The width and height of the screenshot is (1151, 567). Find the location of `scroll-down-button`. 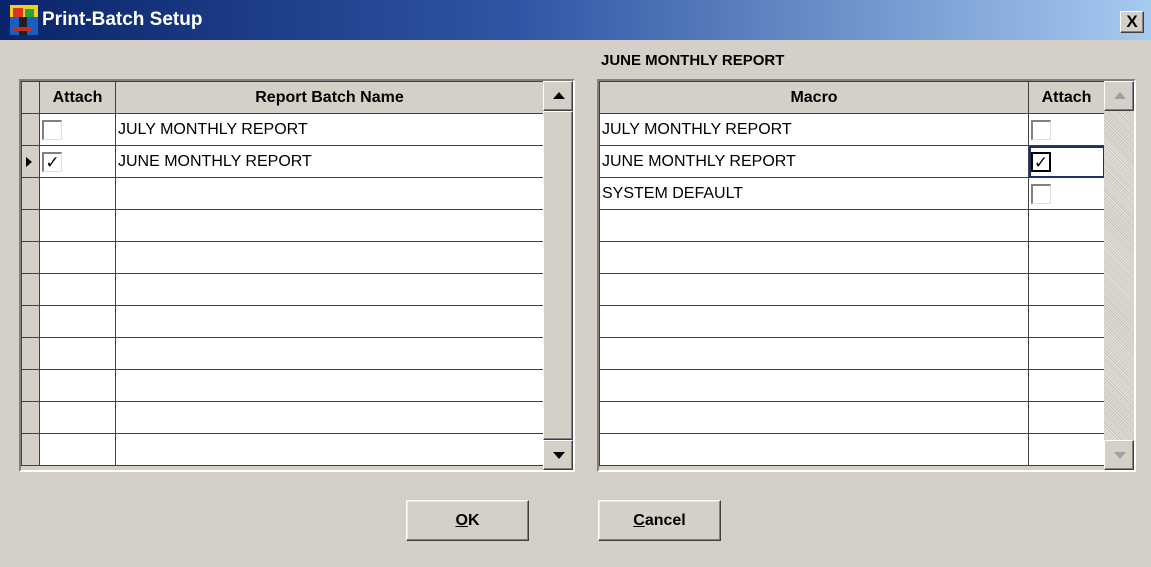

scroll-down-button is located at coordinates (558, 455).